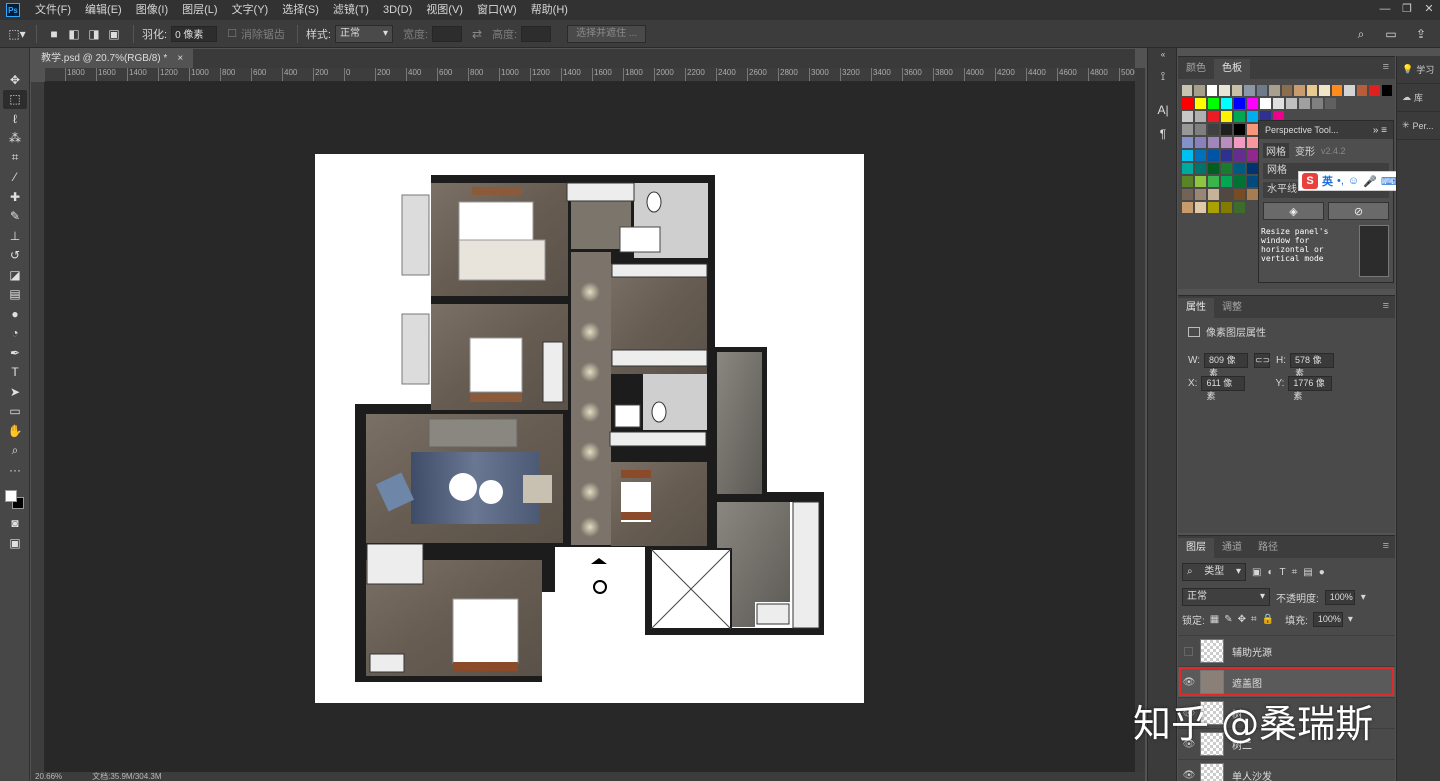 This screenshot has width=1440, height=781. Describe the element at coordinates (180, 58) in the screenshot. I see `close-tab-icon: ×` at that location.